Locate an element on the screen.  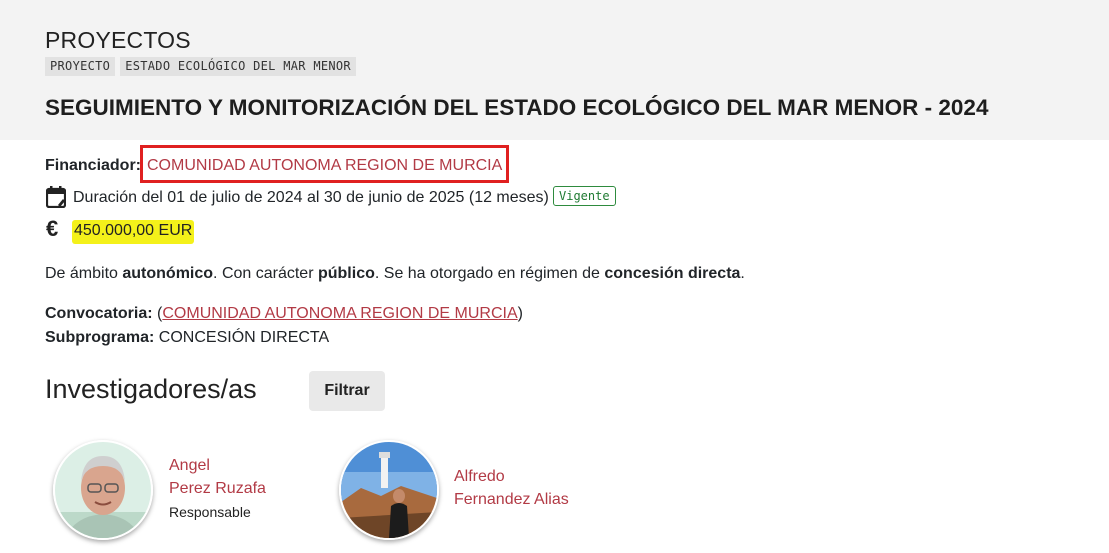
researchers-heading: Investigadores/as is located at coordinates (151, 389).